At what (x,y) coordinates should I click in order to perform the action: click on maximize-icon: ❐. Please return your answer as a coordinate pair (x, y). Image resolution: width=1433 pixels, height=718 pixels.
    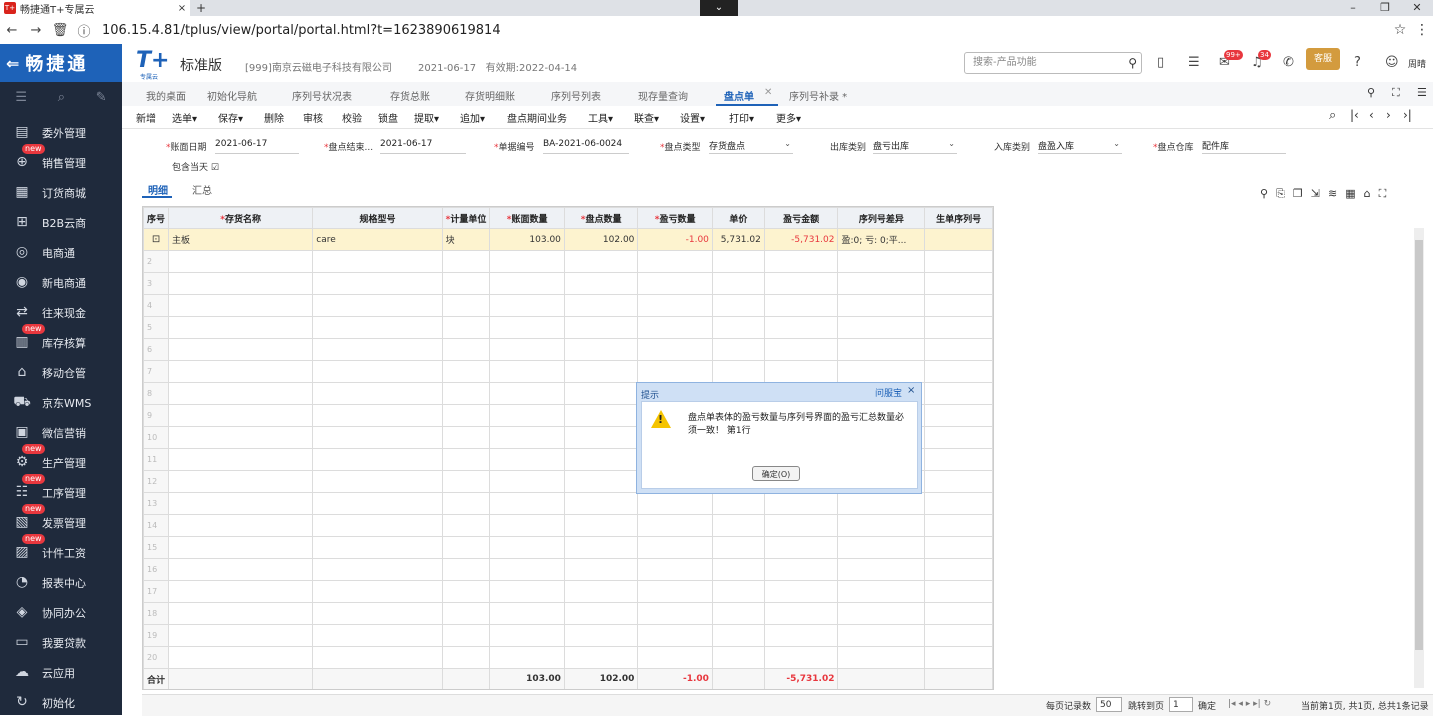
    Looking at the image, I should click on (1385, 8).